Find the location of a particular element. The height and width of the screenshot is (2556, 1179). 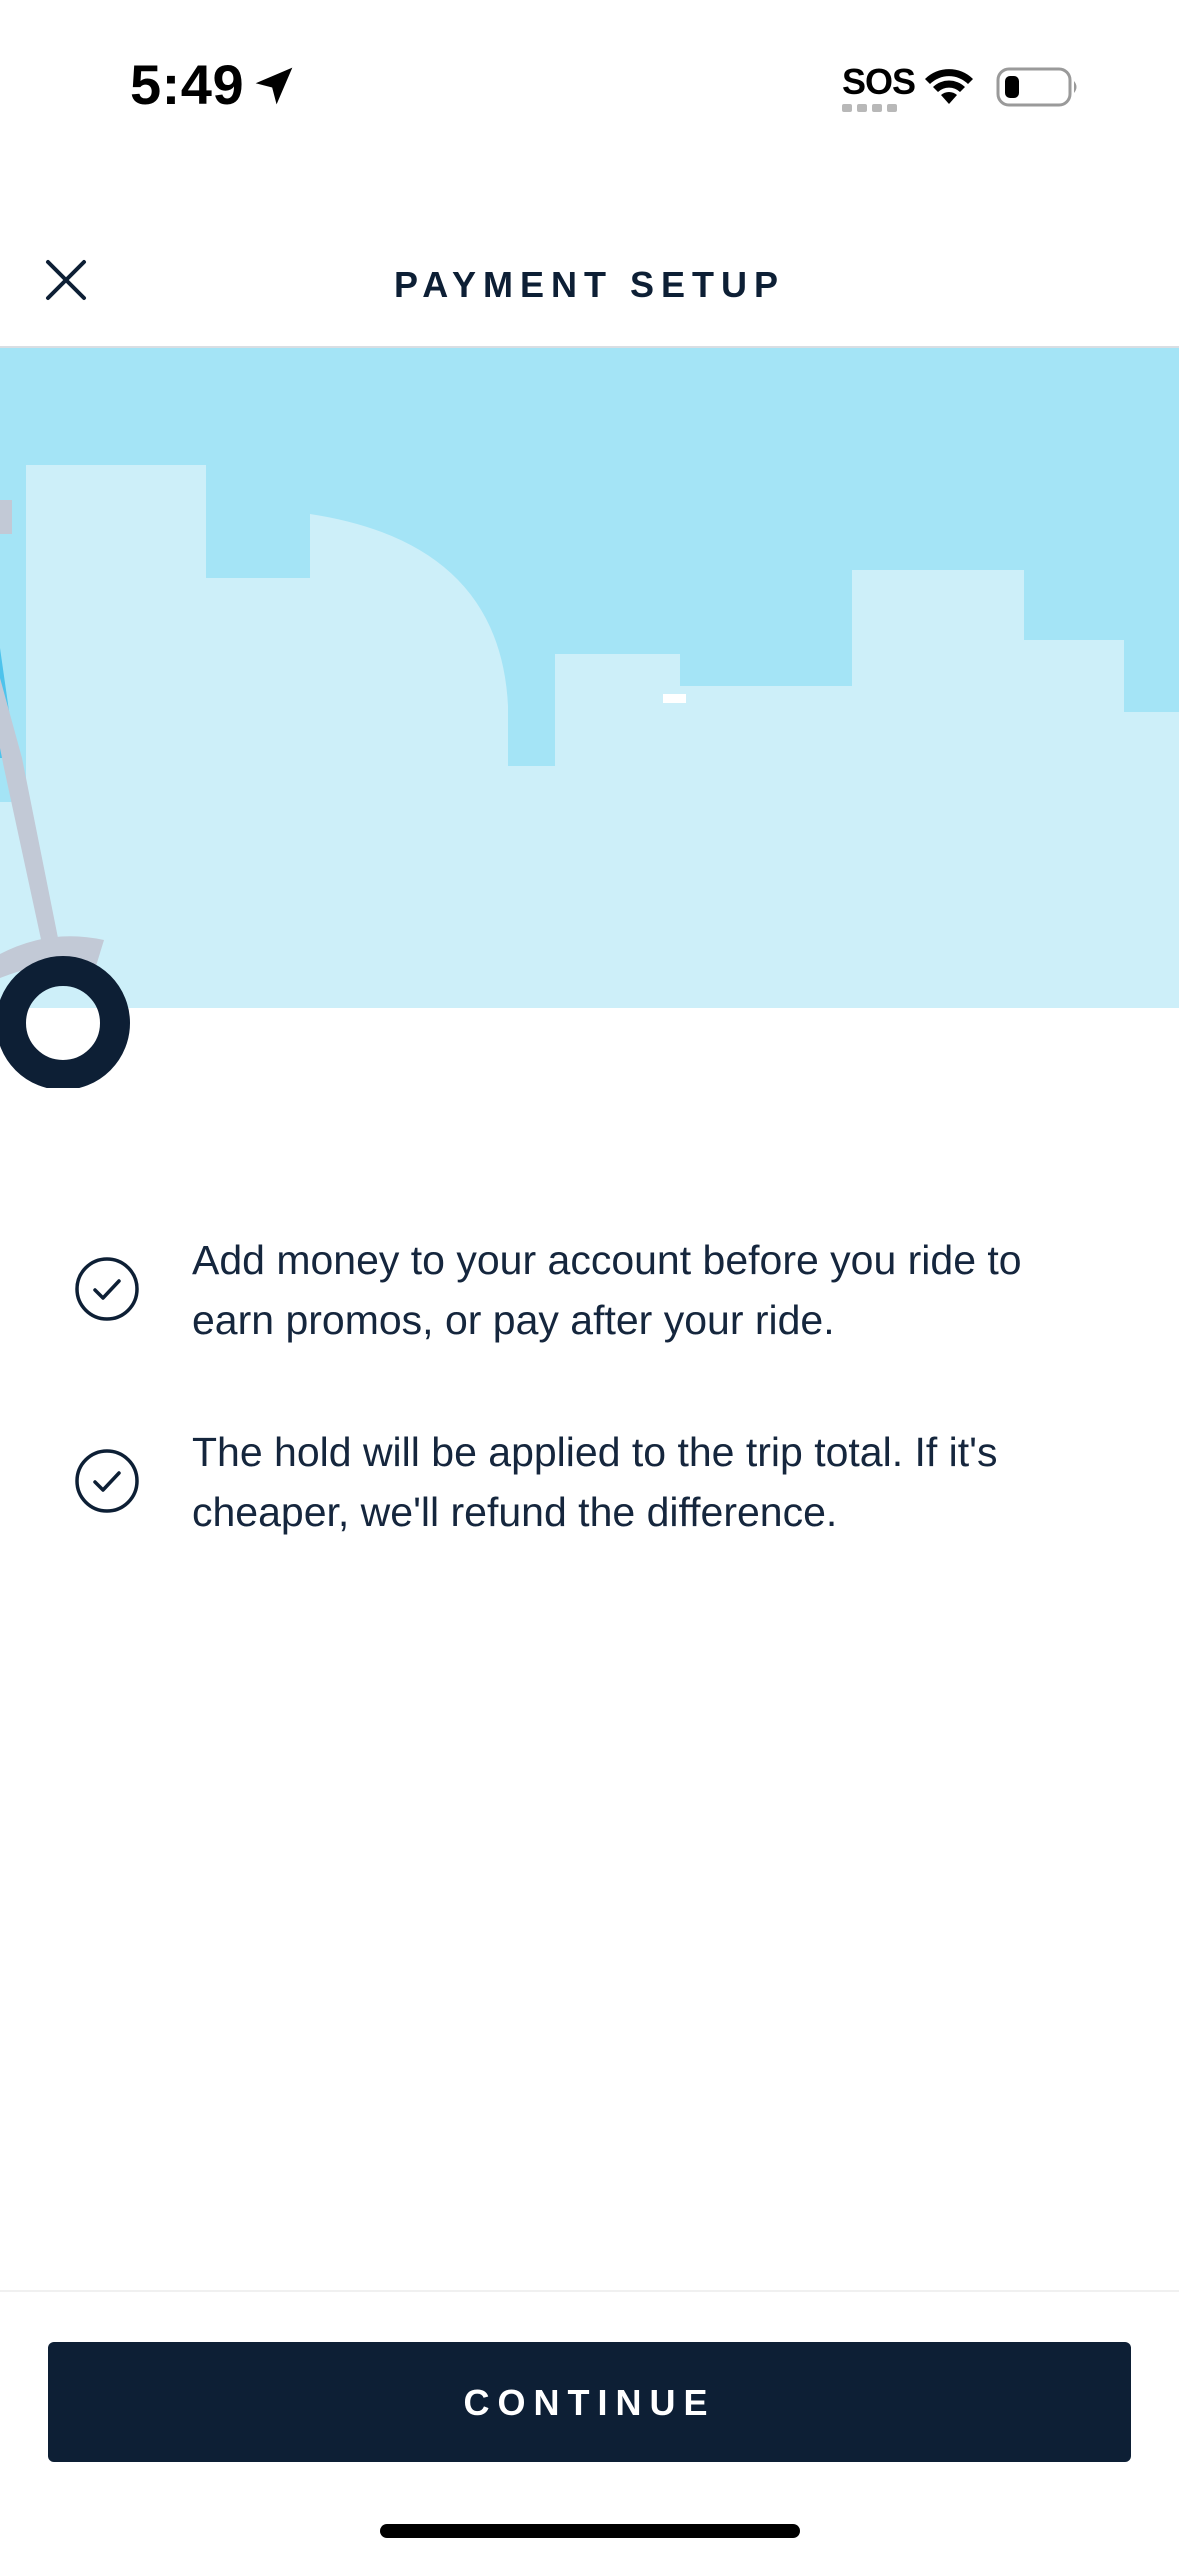

signal-dots is located at coordinates (874, 108).